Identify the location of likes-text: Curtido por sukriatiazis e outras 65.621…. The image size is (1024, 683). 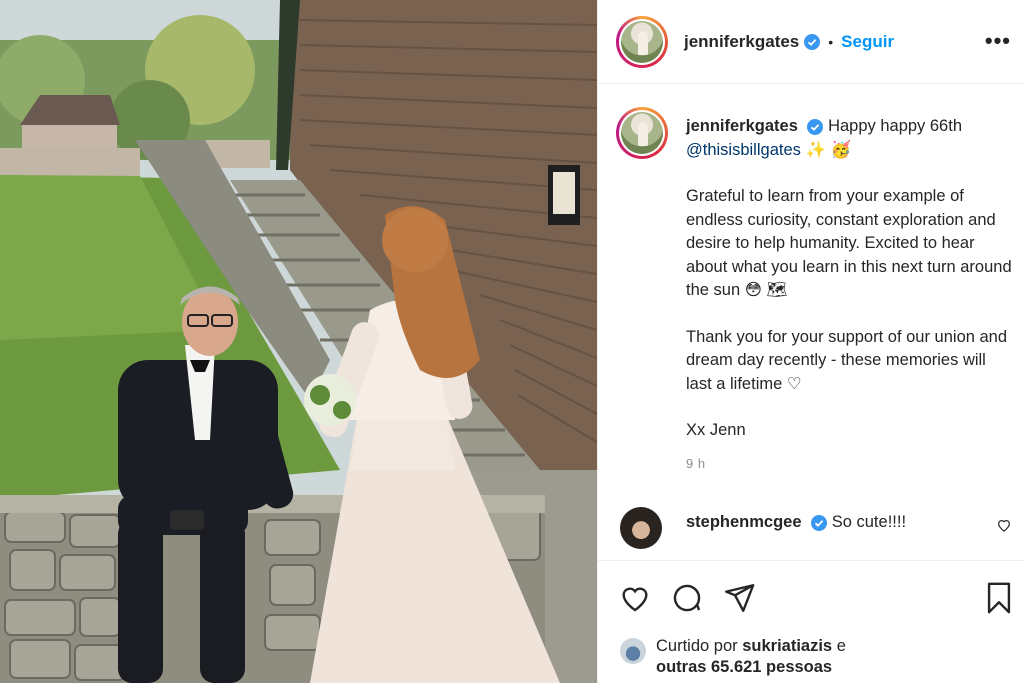
(751, 657).